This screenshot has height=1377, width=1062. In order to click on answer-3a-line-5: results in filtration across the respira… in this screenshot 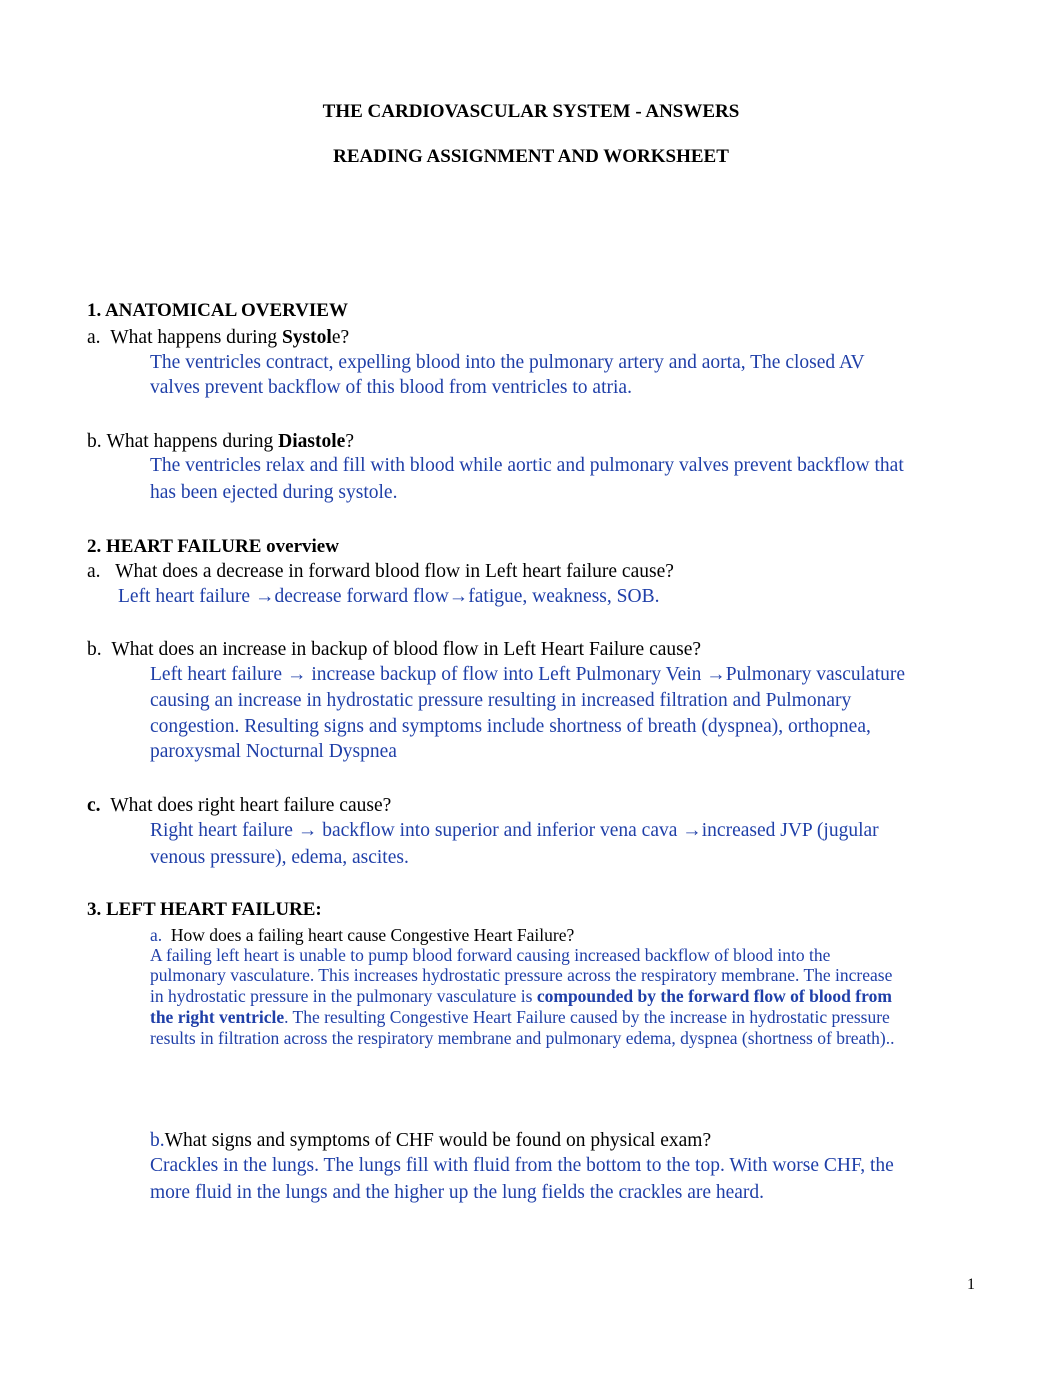, I will do `click(522, 1038)`.